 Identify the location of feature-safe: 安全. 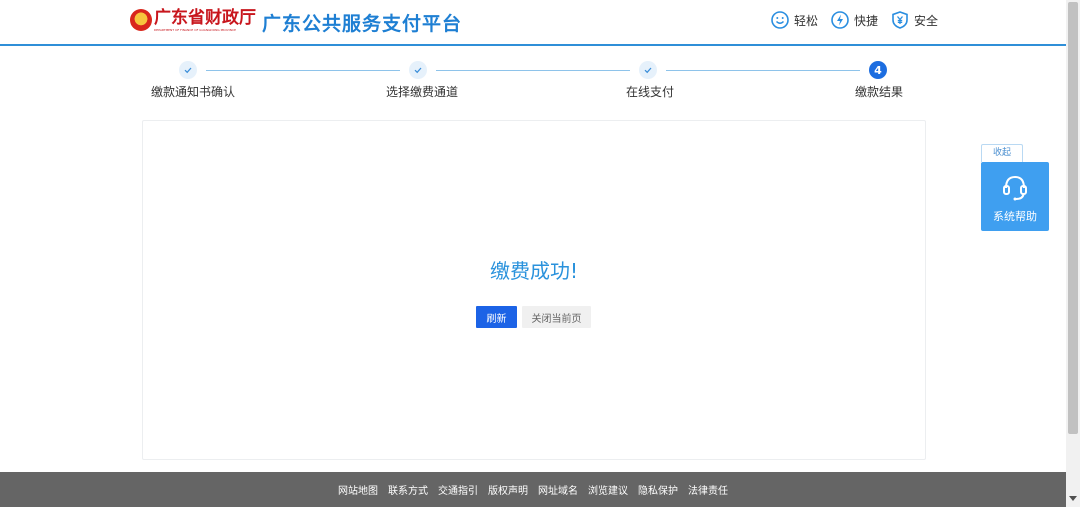
(914, 20).